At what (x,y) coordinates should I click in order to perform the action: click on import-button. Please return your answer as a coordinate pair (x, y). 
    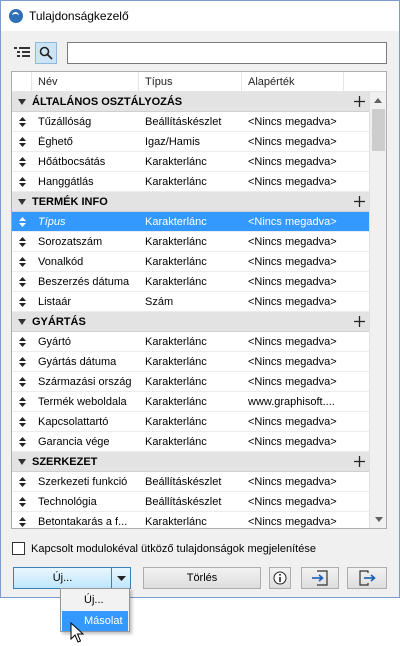
    Looking at the image, I should click on (320, 578).